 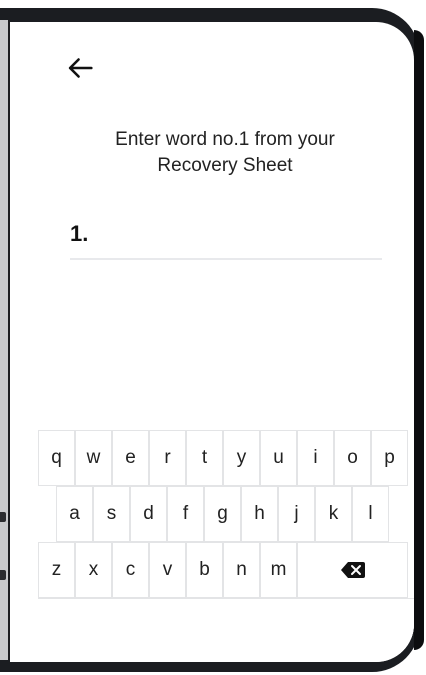 I want to click on key-q: q, so click(x=56, y=458).